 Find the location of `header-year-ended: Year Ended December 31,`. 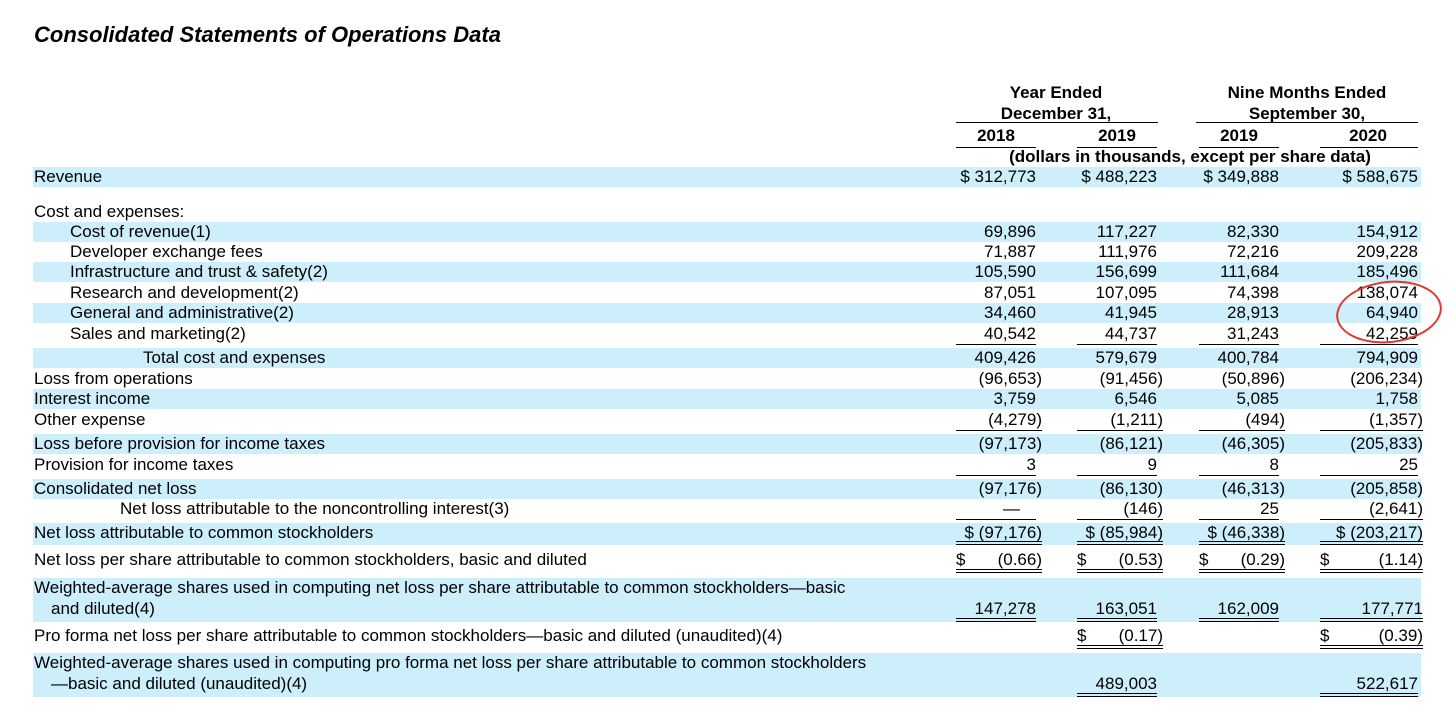

header-year-ended: Year Ended December 31, is located at coordinates (1056, 103).